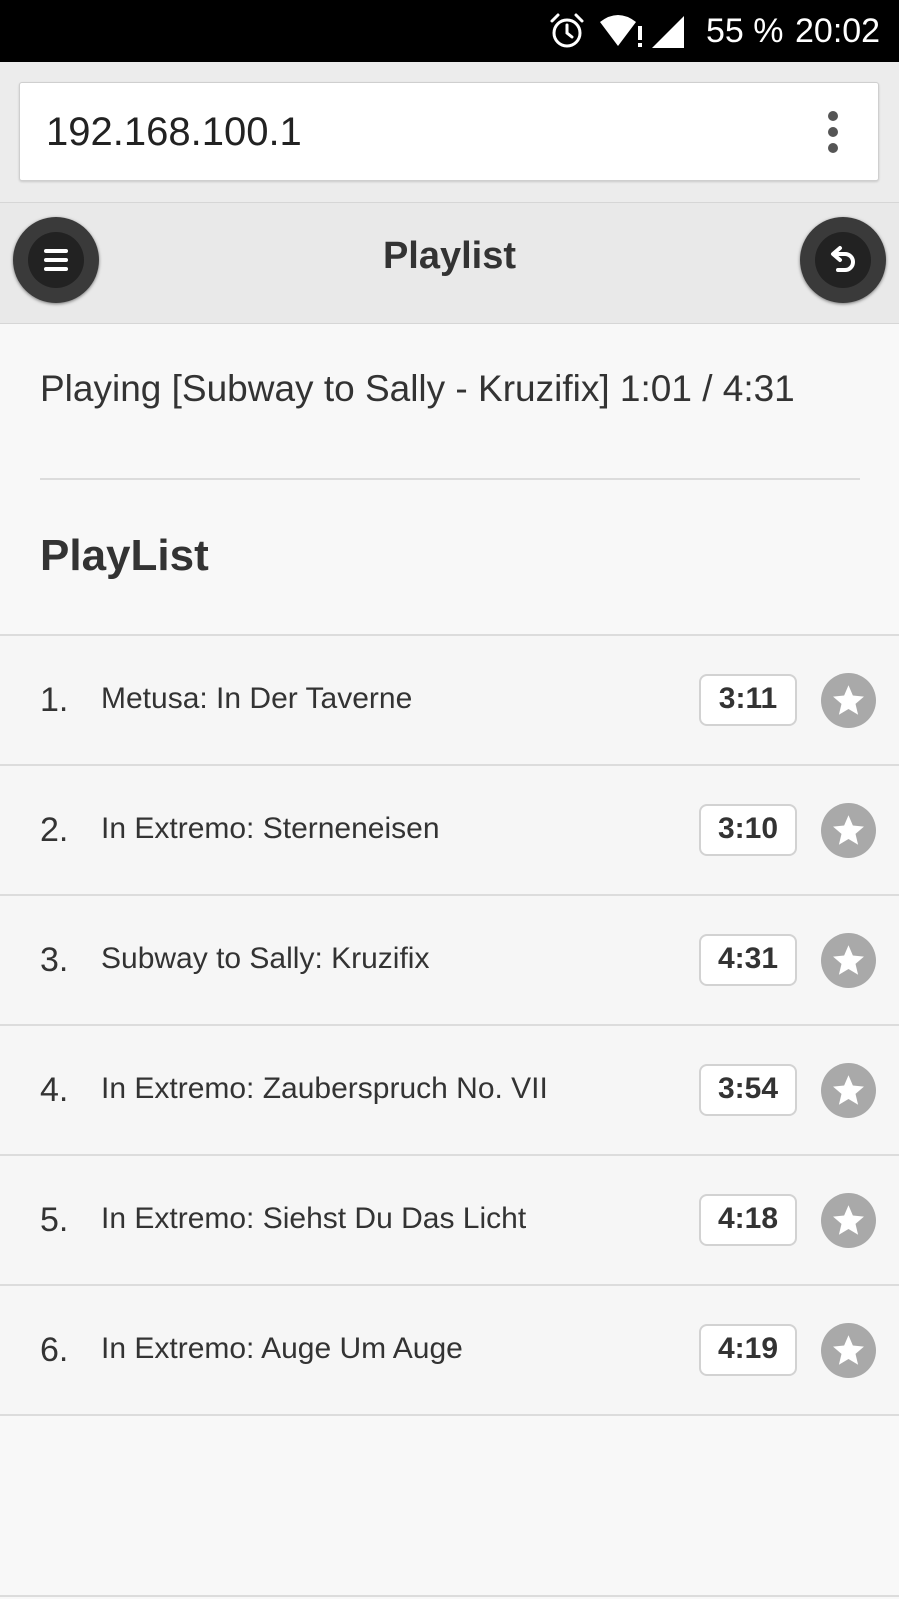 Image resolution: width=899 pixels, height=1599 pixels. Describe the element at coordinates (748, 1220) in the screenshot. I see `track-duration: 4:18` at that location.